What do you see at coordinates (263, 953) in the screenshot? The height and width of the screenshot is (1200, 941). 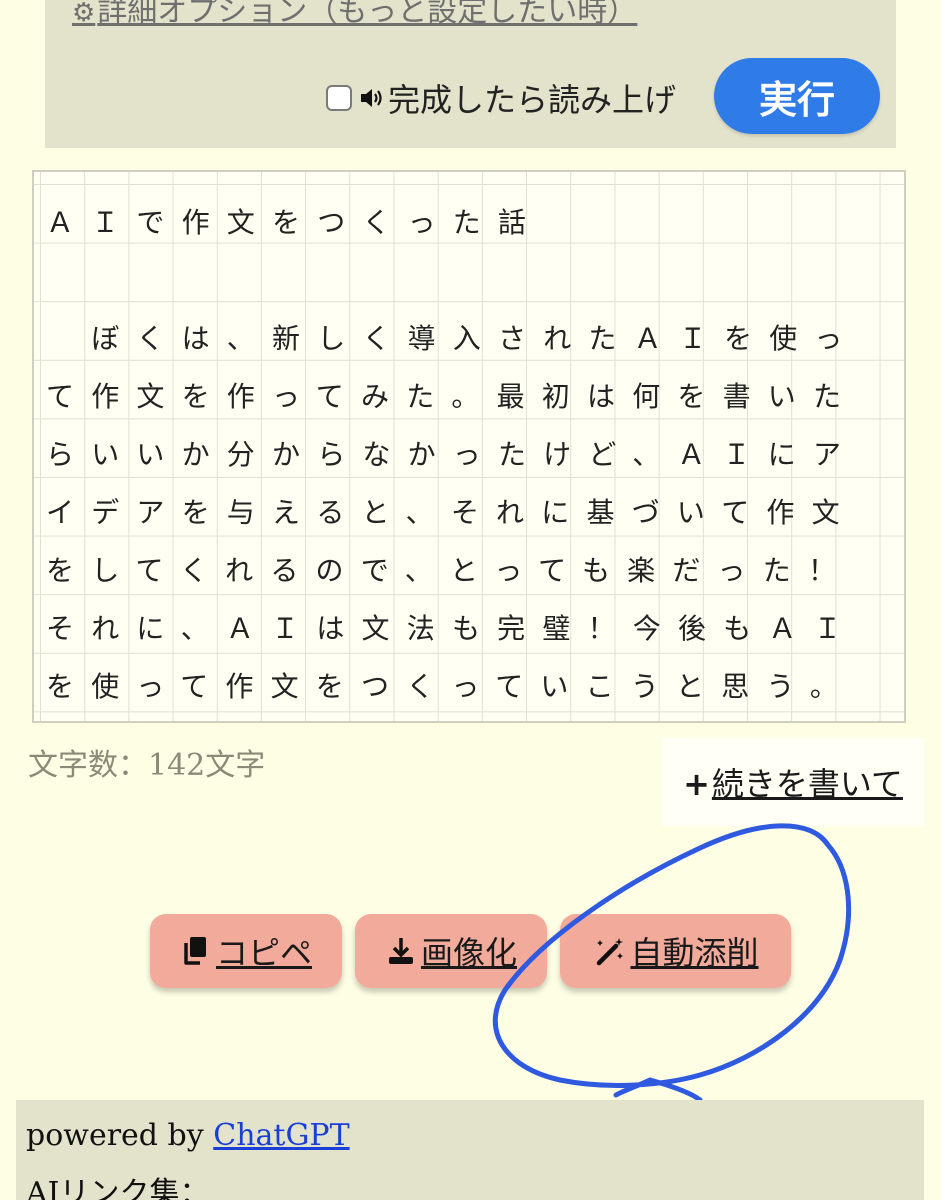 I see `copy-button-label: コピペ` at bounding box center [263, 953].